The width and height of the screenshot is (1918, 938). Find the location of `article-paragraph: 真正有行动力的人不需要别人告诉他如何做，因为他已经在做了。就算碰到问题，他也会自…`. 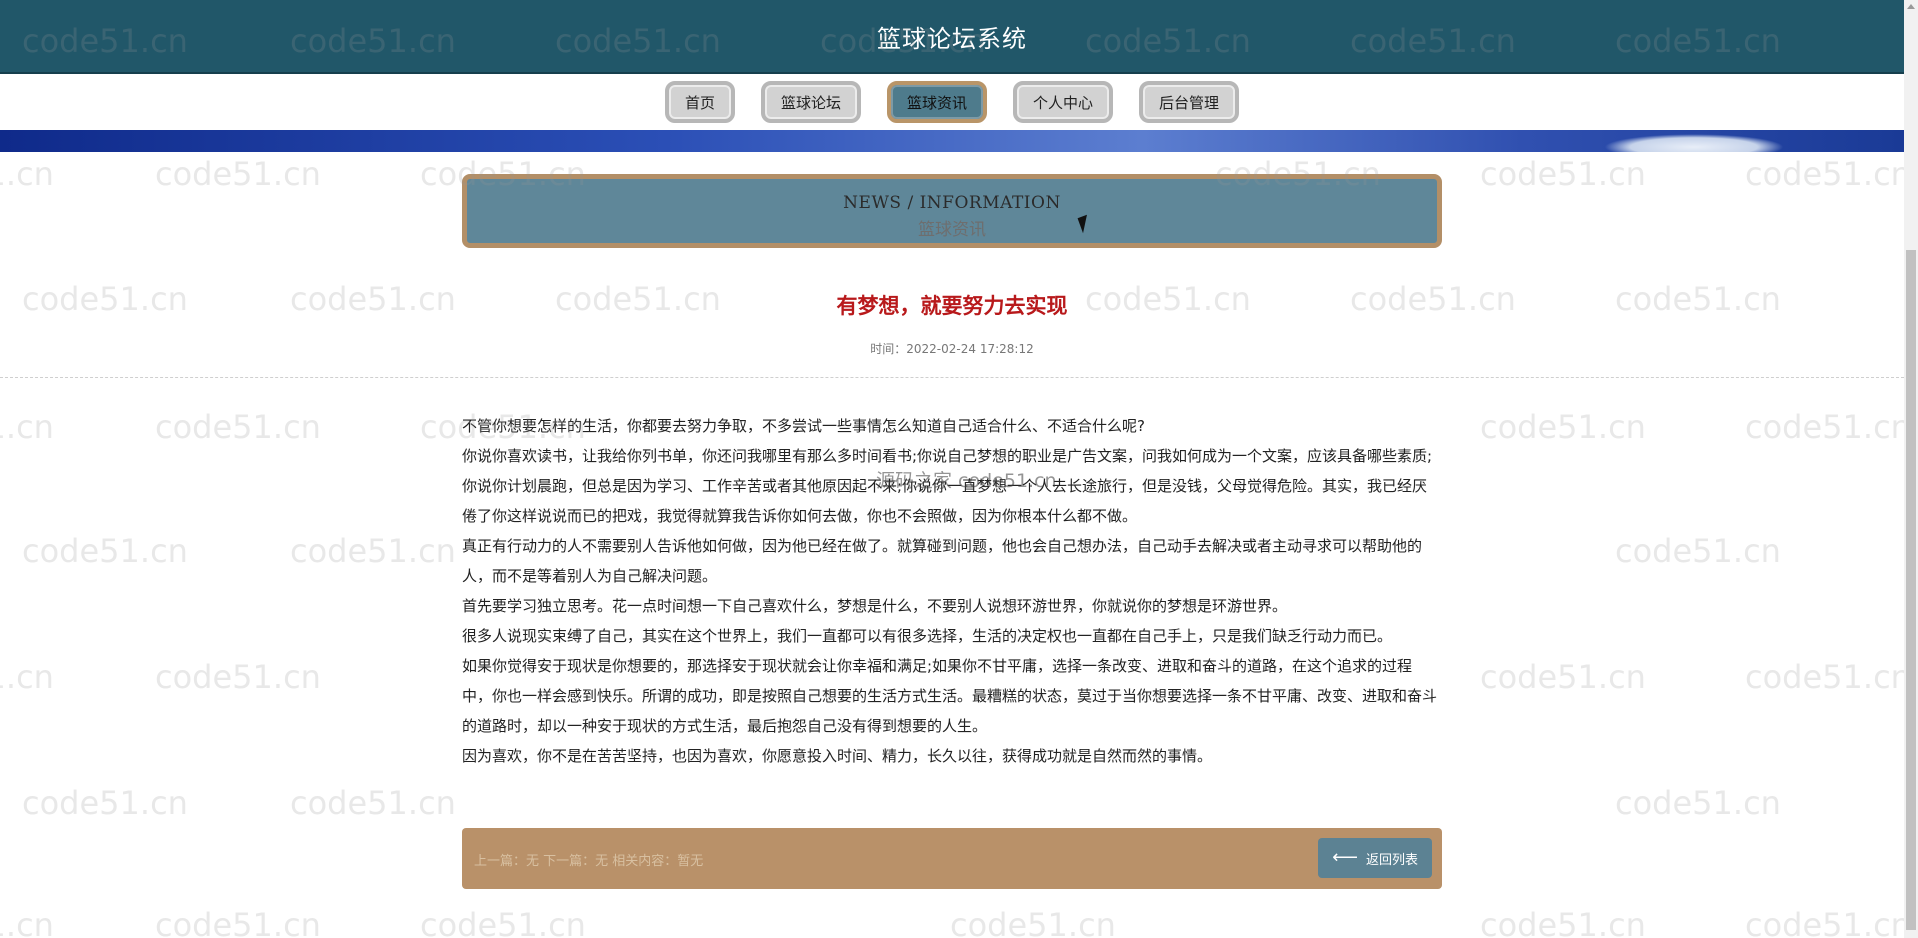

article-paragraph: 真正有行动力的人不需要别人告诉他如何做，因为他已经在做了。就算碰到问题，他也会自… is located at coordinates (942, 561).